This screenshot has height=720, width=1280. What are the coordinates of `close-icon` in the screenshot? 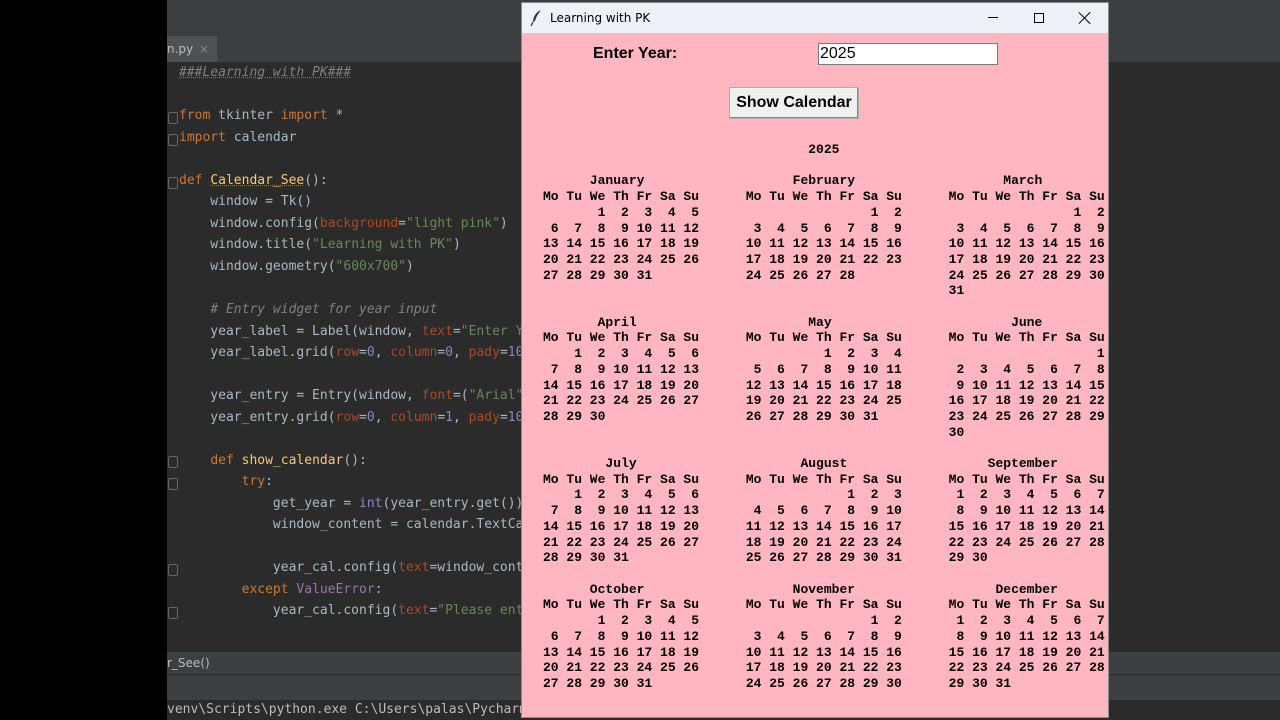 It's located at (1085, 18).